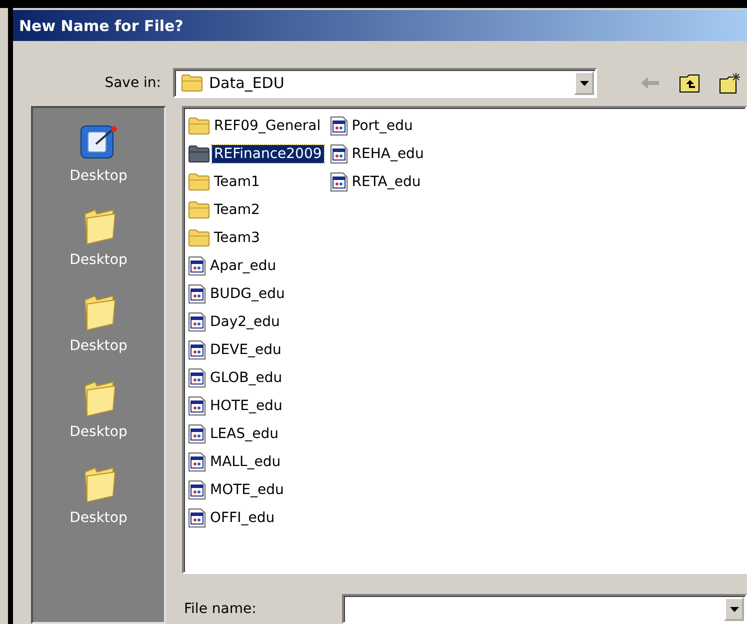 This screenshot has height=624, width=747. Describe the element at coordinates (237, 182) in the screenshot. I see `file-item: Team1` at that location.